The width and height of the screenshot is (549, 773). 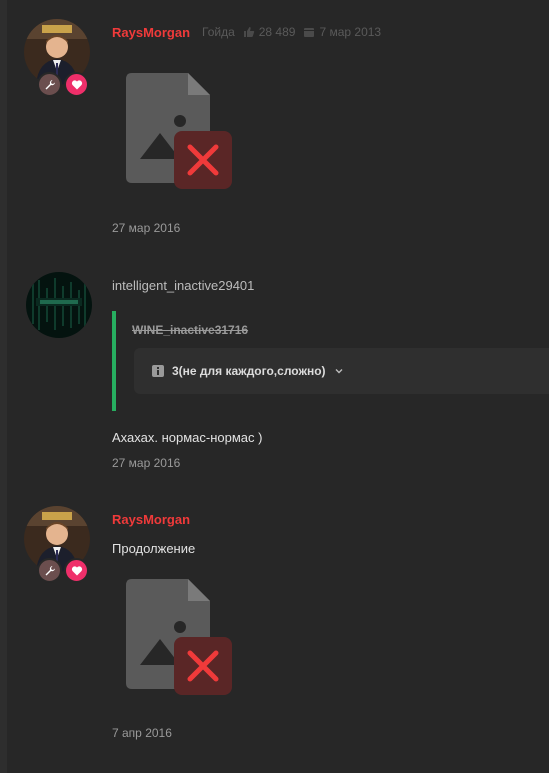 What do you see at coordinates (339, 371) in the screenshot?
I see `chevron-down-icon` at bounding box center [339, 371].